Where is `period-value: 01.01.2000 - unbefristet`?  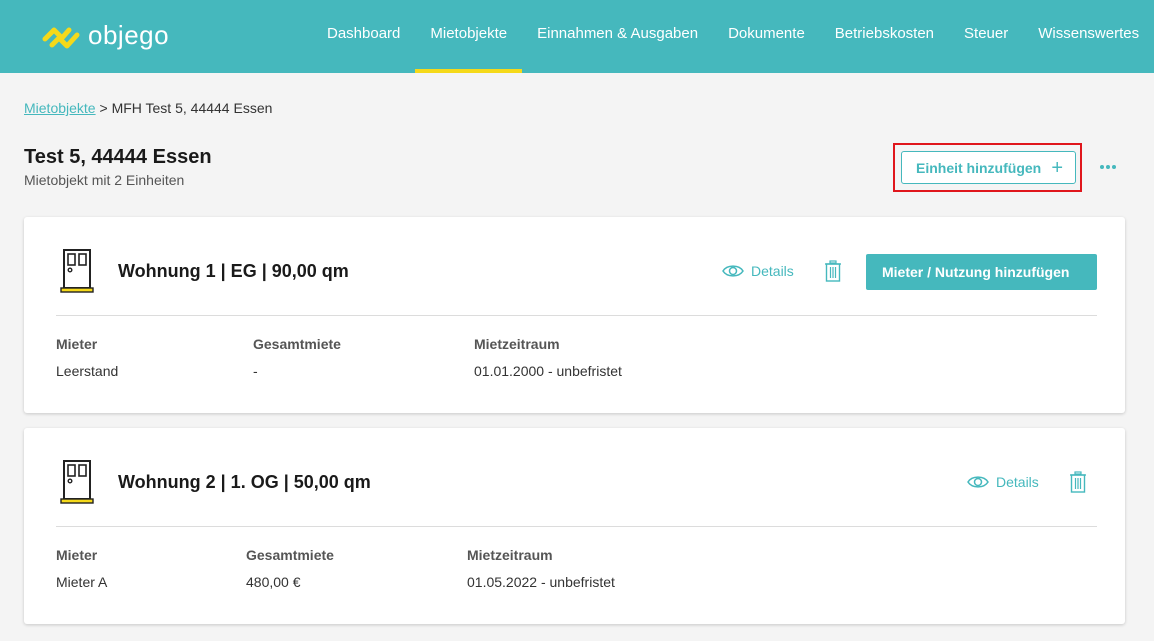 period-value: 01.01.2000 - unbefristet is located at coordinates (548, 371).